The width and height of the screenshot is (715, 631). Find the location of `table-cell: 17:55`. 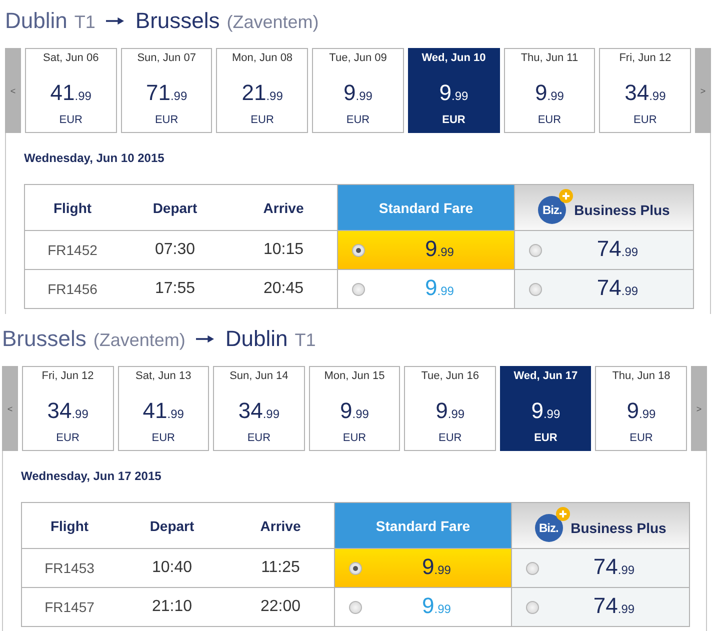

table-cell: 17:55 is located at coordinates (175, 288).